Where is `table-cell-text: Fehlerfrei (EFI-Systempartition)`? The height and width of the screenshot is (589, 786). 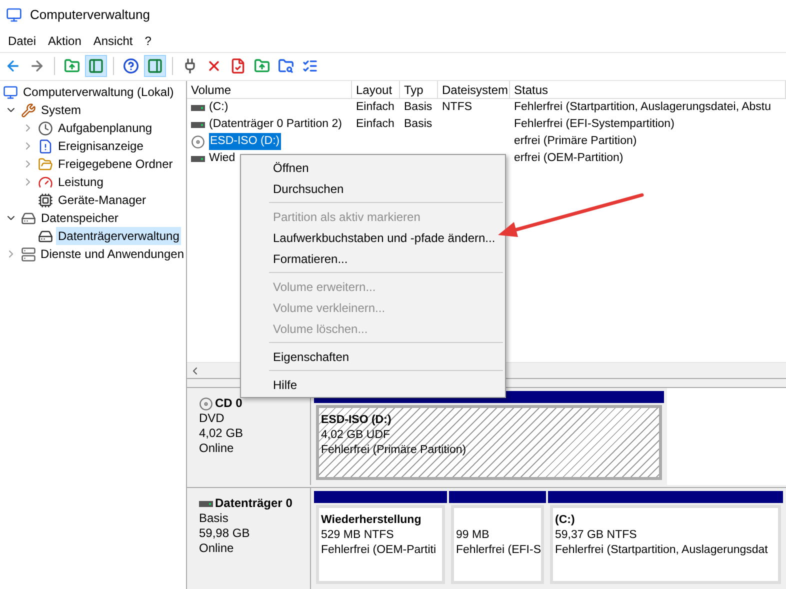
table-cell-text: Fehlerfrei (EFI-Systempartition) is located at coordinates (594, 124).